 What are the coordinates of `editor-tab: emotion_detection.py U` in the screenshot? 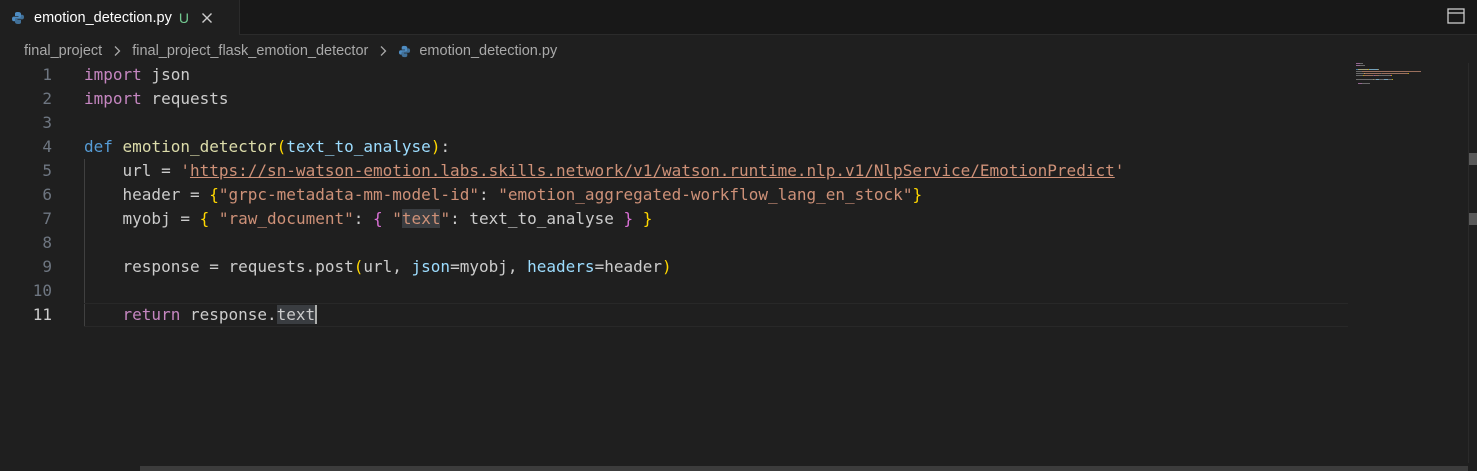 It's located at (120, 17).